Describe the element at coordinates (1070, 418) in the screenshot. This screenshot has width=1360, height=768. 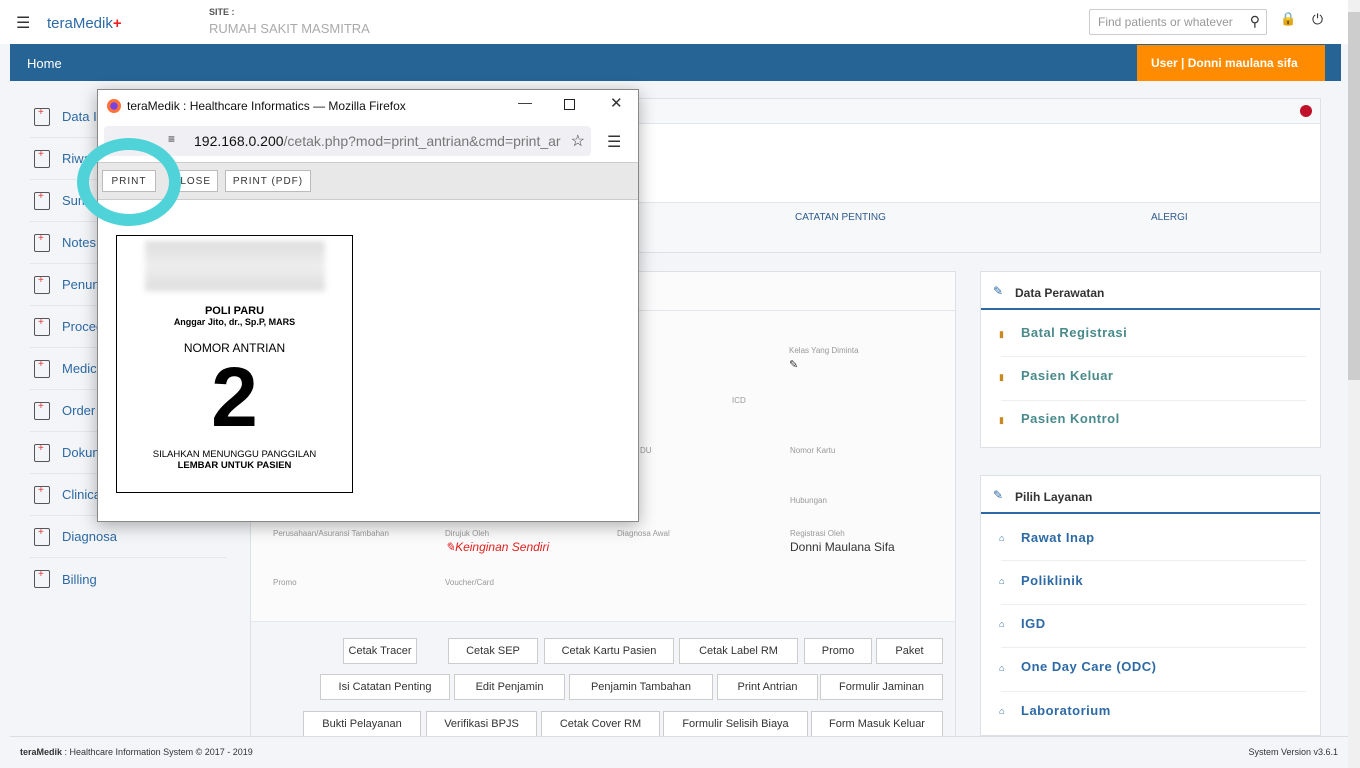
I see `pasien-kontrol-link: Pasien Kontrol` at that location.